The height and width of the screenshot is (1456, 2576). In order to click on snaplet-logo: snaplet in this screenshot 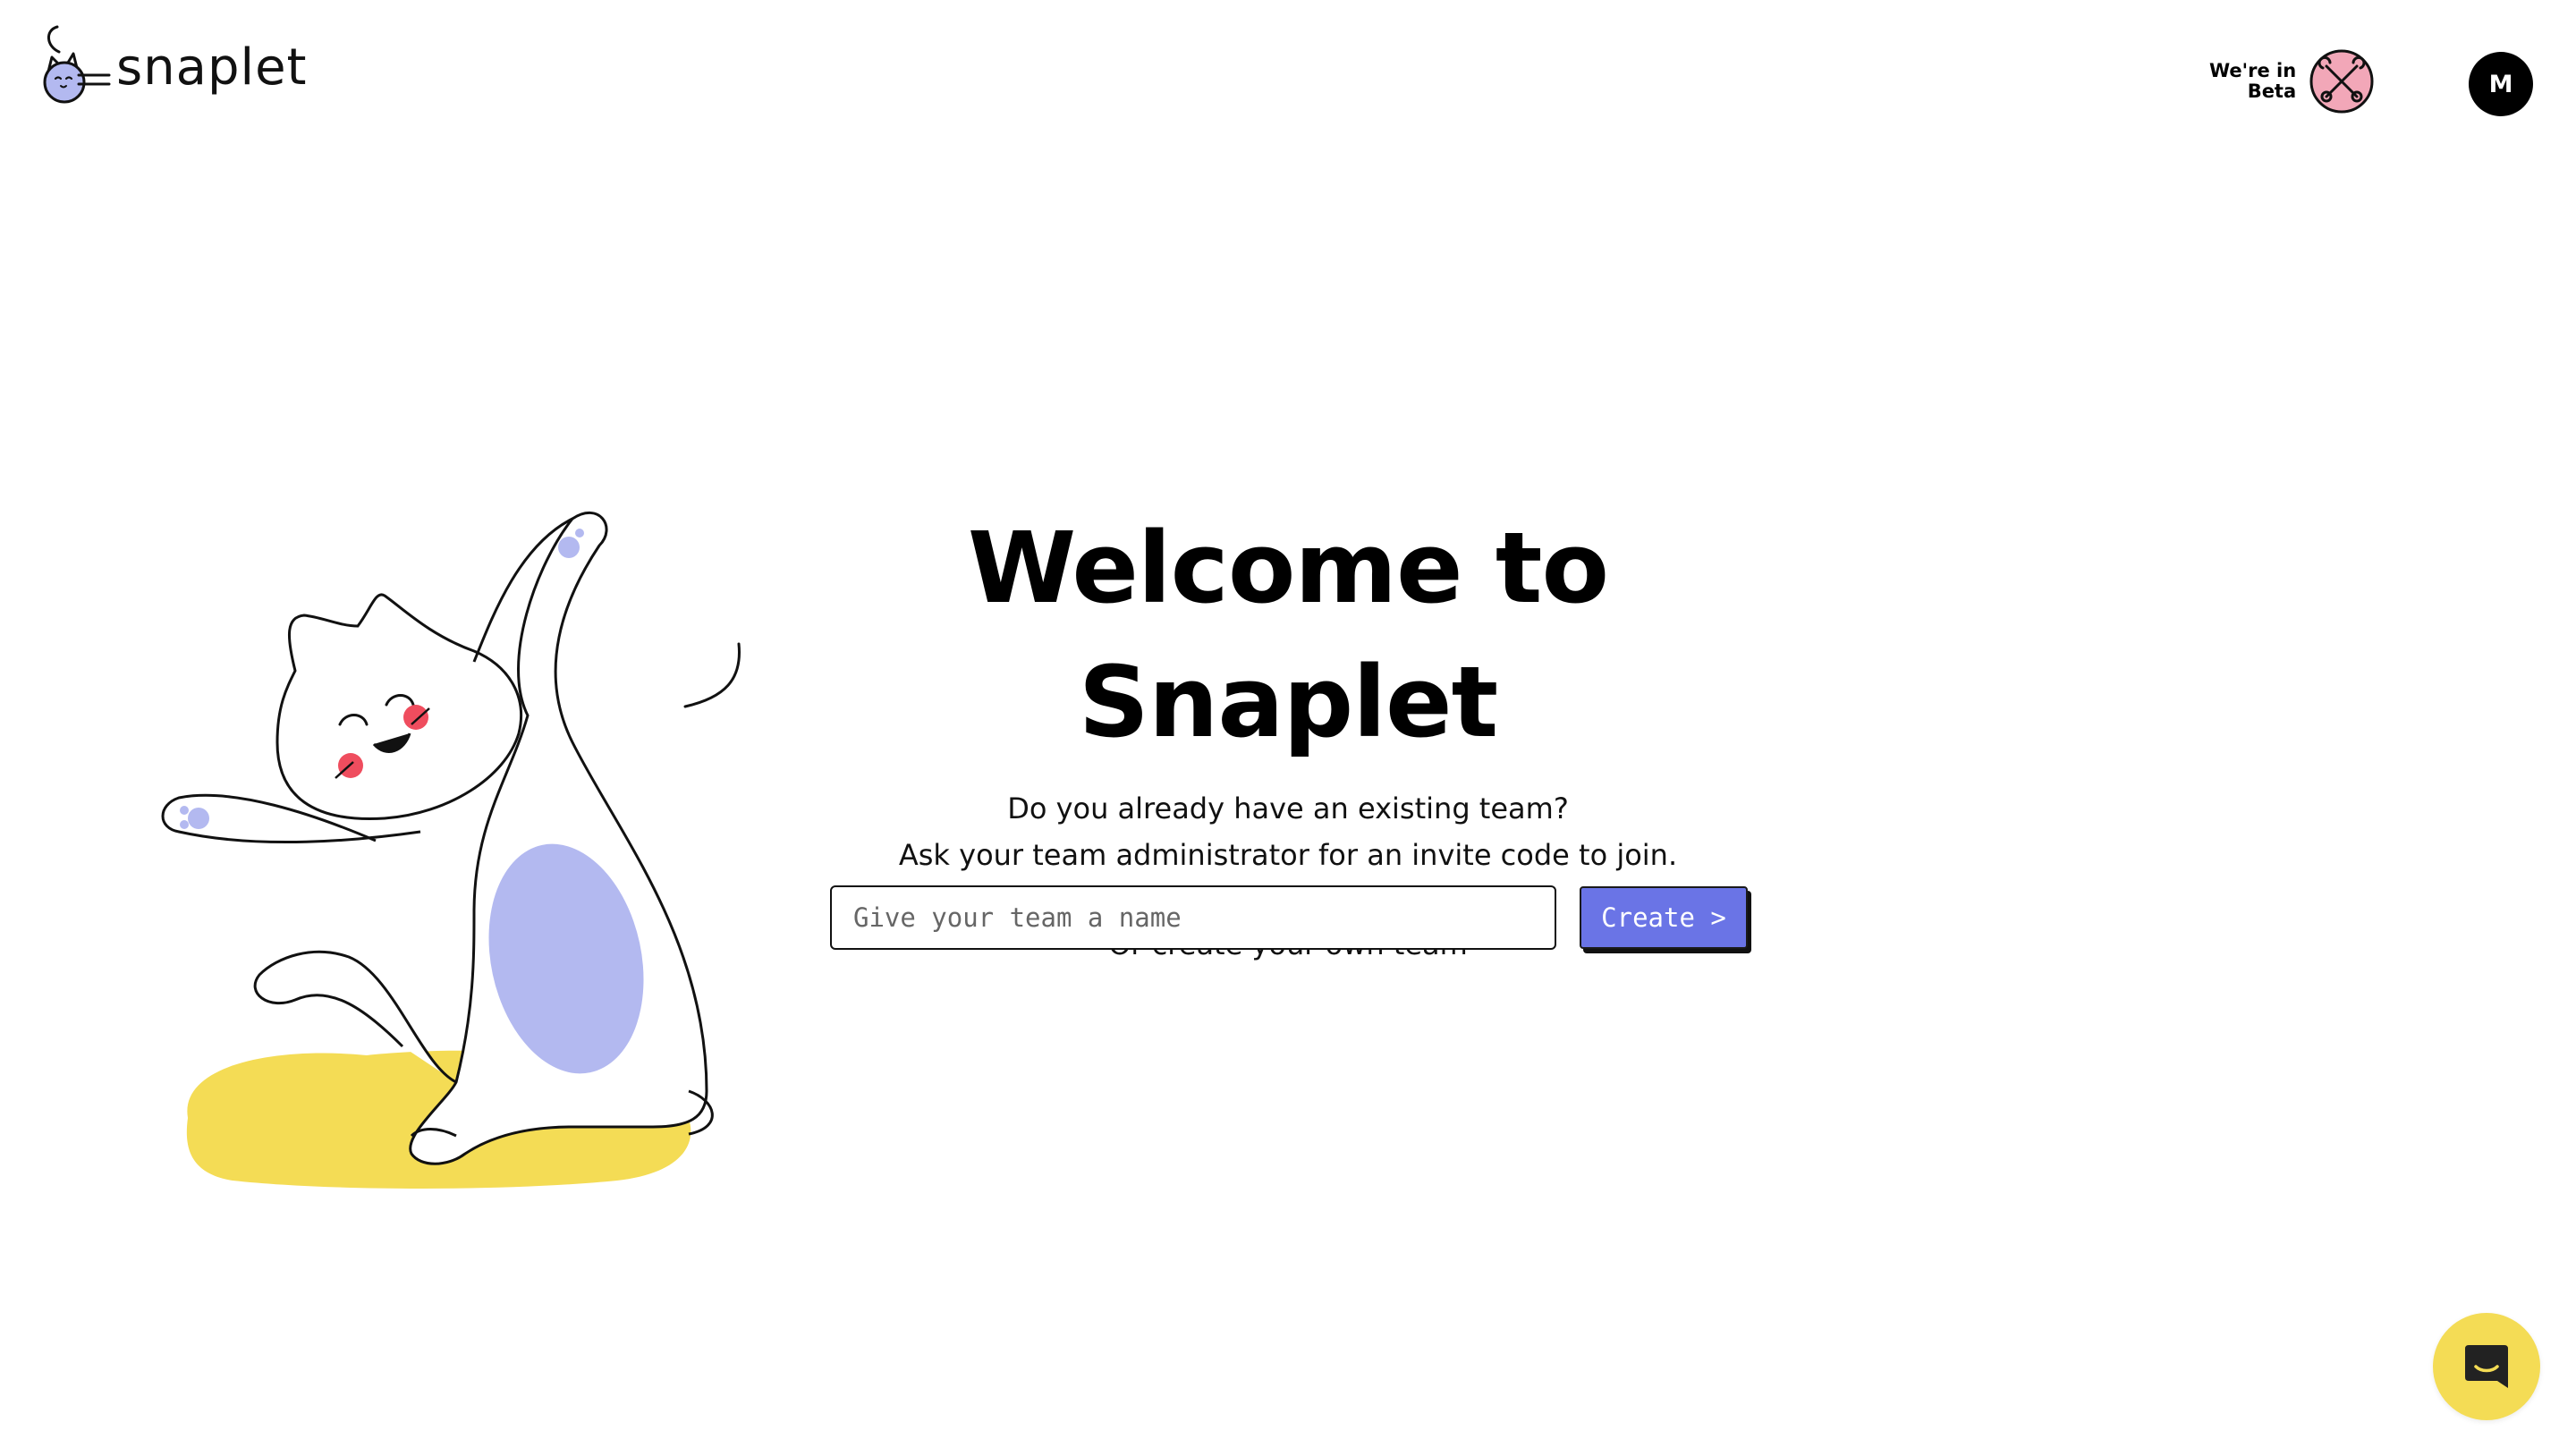, I will do `click(175, 64)`.